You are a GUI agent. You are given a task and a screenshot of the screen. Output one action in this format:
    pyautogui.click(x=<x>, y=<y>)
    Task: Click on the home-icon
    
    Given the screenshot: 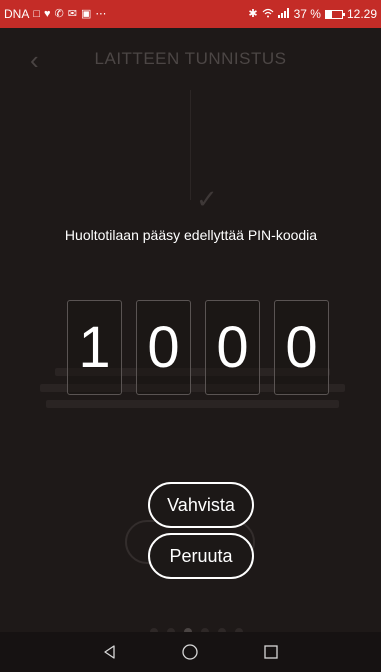 What is the action you would take?
    pyautogui.click(x=190, y=652)
    